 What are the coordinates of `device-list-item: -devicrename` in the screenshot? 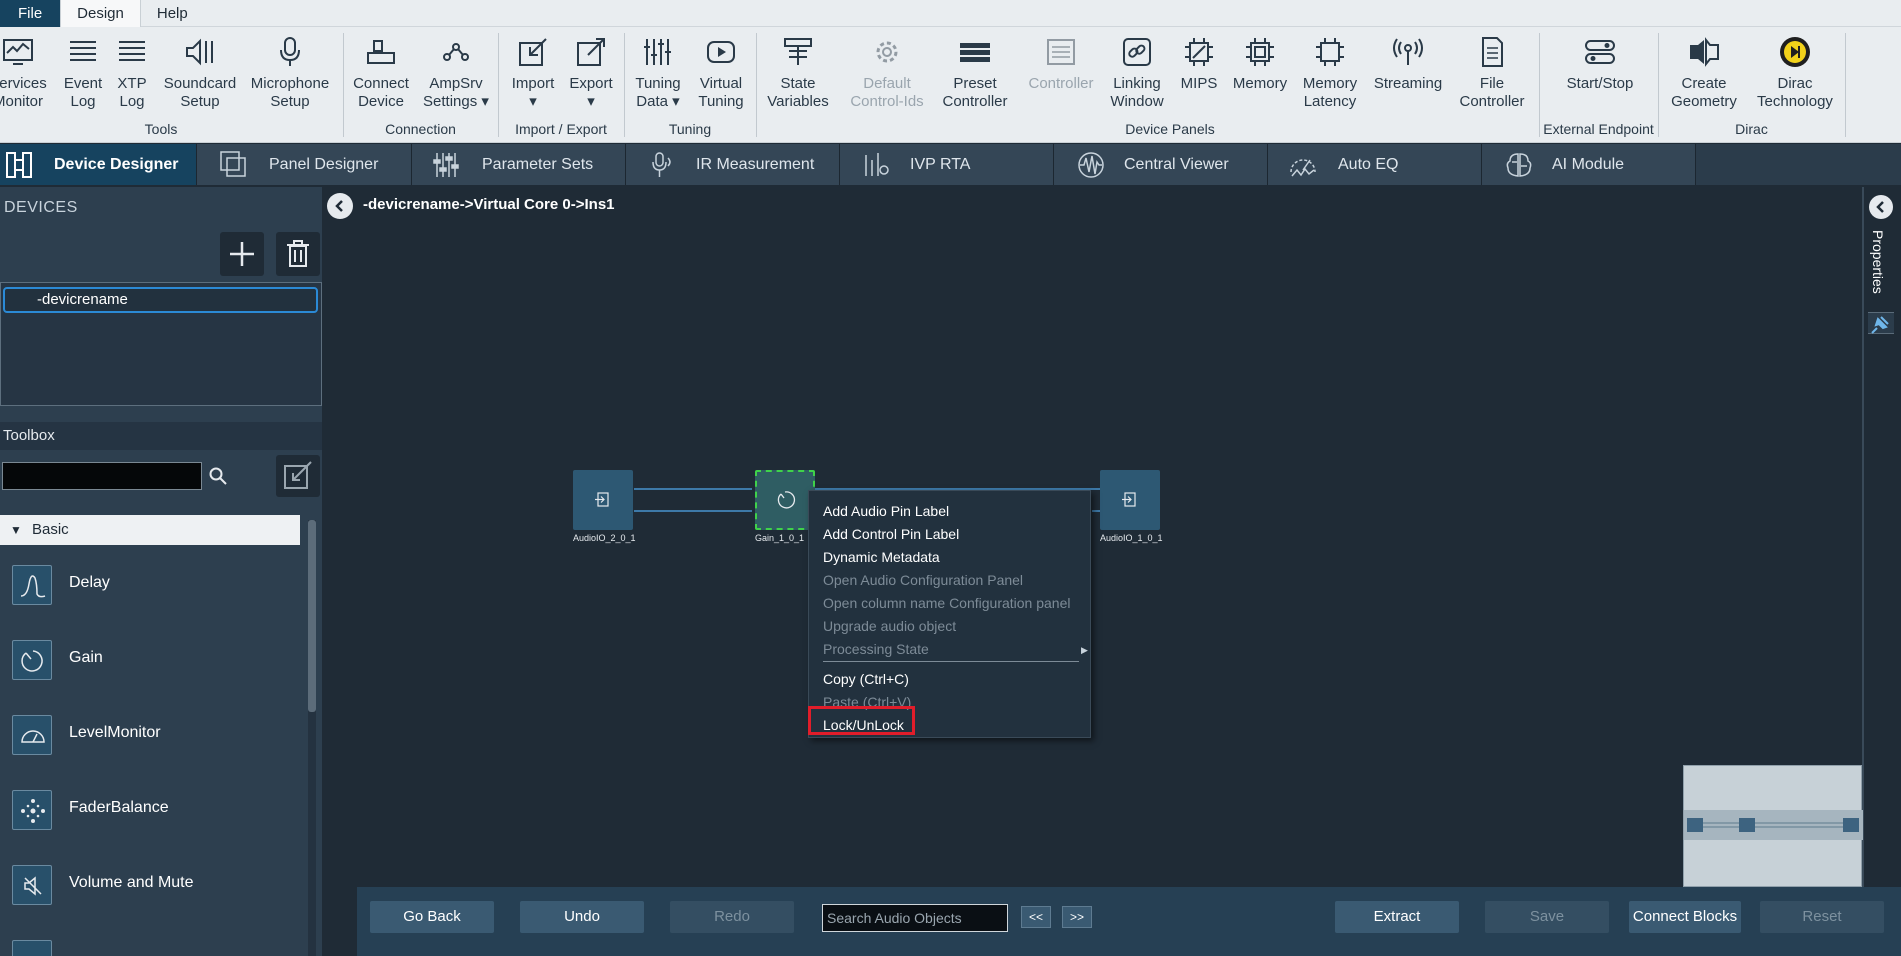 It's located at (160, 300).